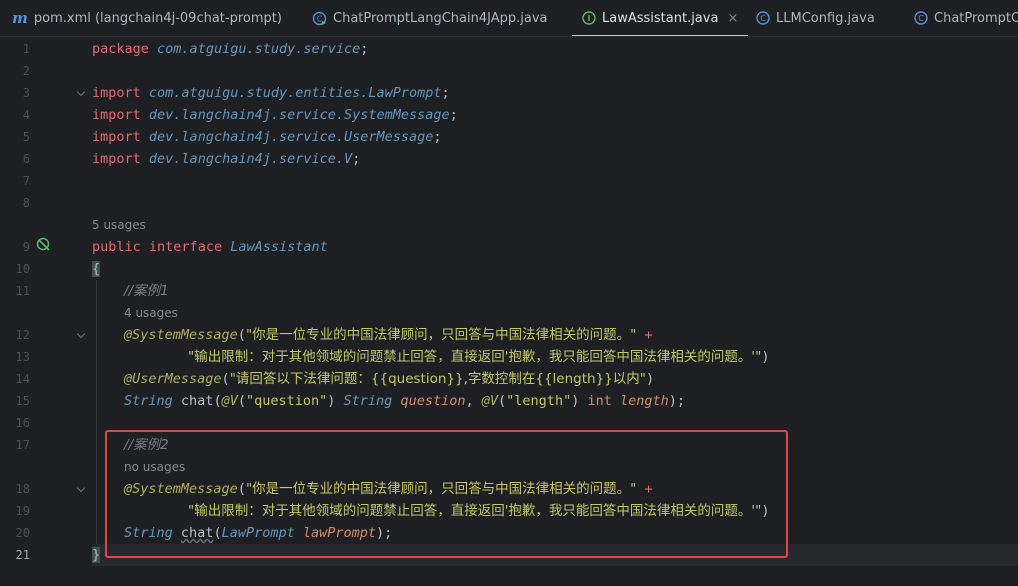  What do you see at coordinates (644, 401) in the screenshot?
I see `parameter: length` at bounding box center [644, 401].